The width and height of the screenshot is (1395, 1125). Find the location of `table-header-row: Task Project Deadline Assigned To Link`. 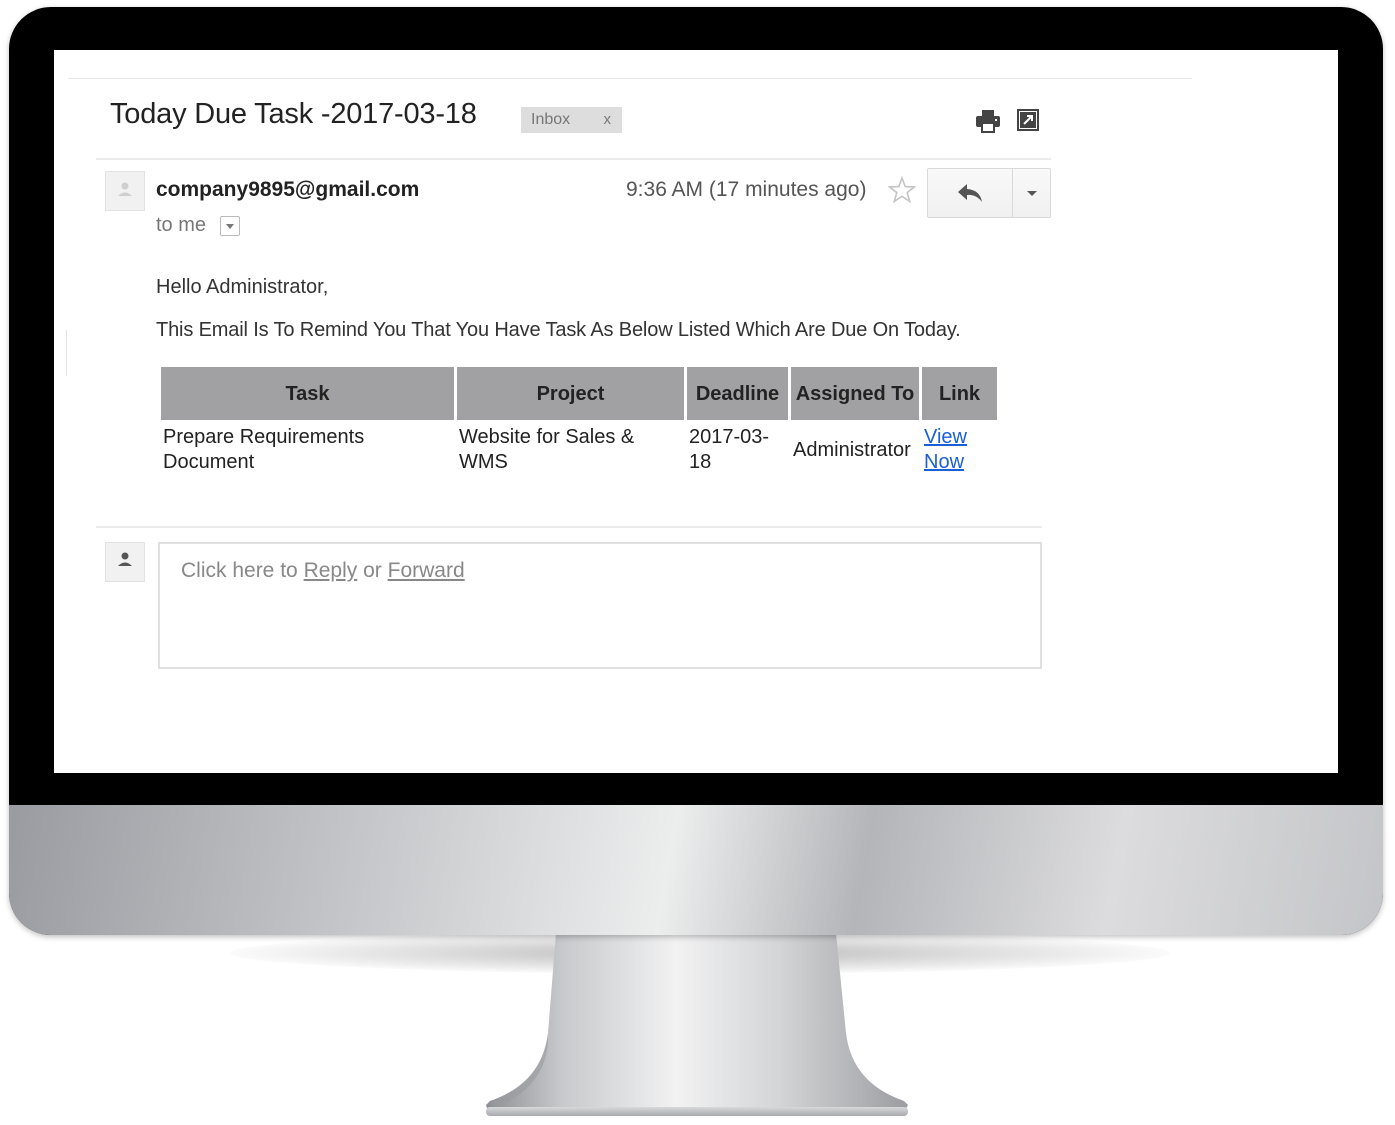

table-header-row: Task Project Deadline Assigned To Link is located at coordinates (579, 393).